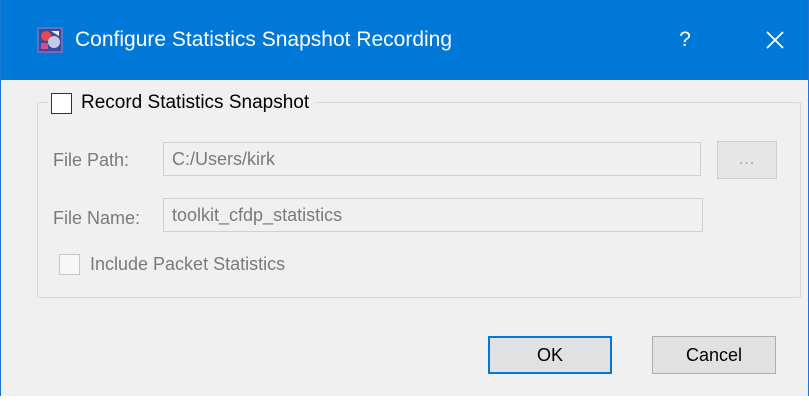 This screenshot has width=809, height=406. What do you see at coordinates (550, 355) in the screenshot?
I see `ok-button: OK` at bounding box center [550, 355].